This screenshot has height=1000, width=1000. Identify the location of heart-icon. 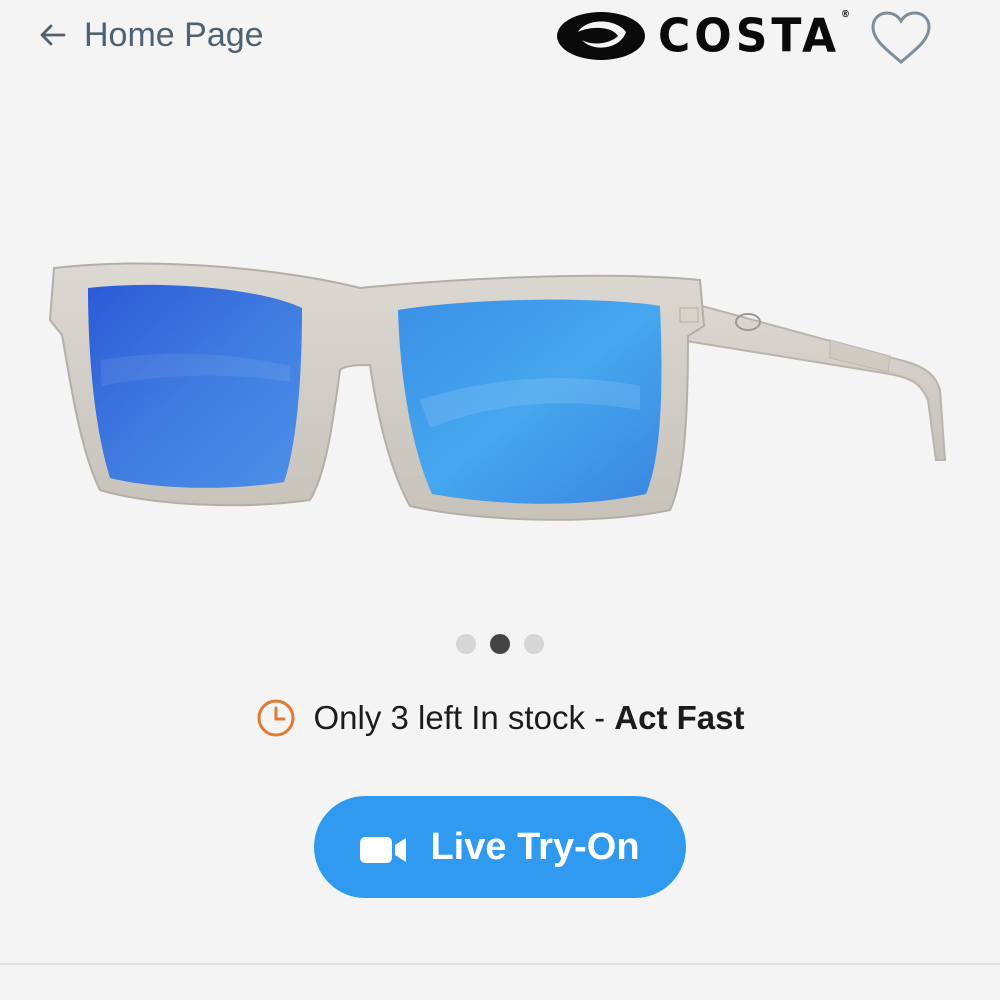
(901, 37).